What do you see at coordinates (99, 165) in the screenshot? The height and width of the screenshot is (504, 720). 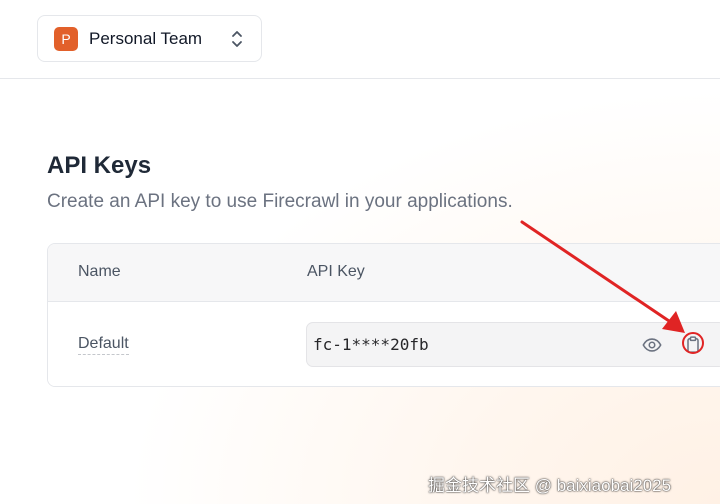 I see `page-title: API Keys` at bounding box center [99, 165].